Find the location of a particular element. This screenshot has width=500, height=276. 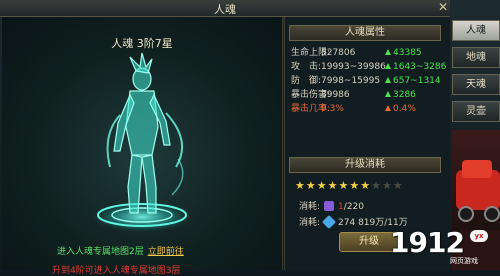

pedestal-glow is located at coordinates (142, 217).